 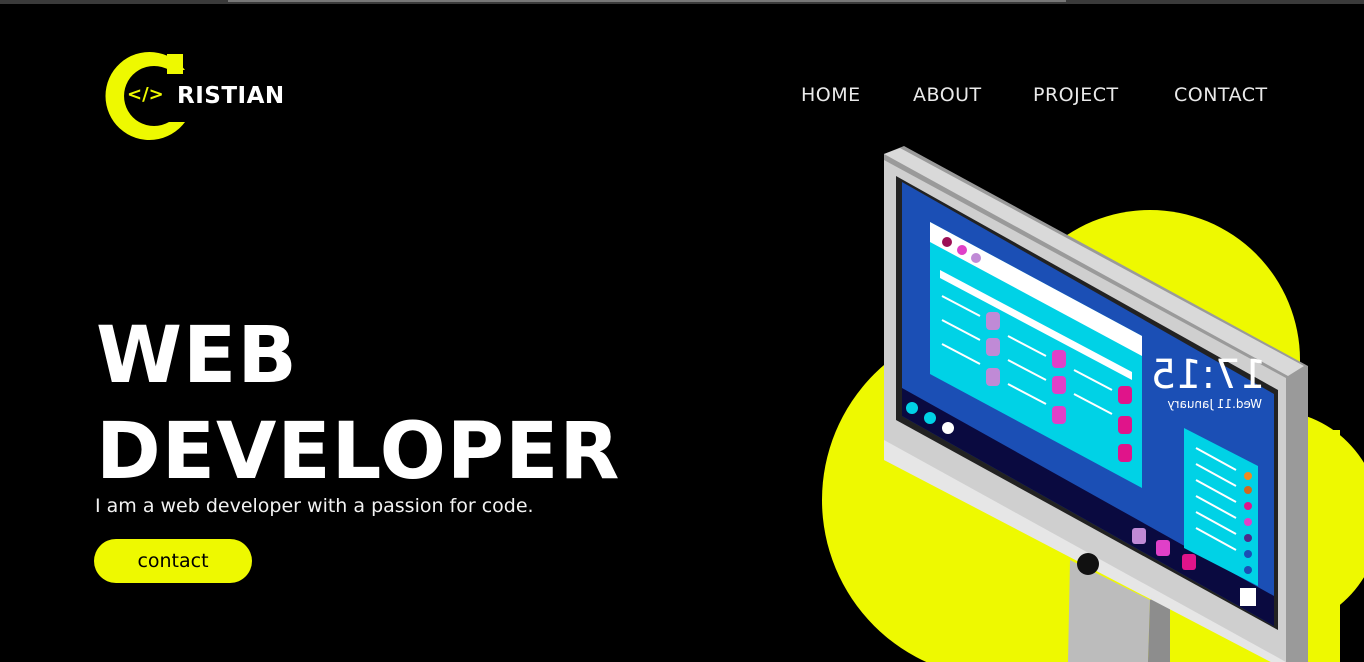 What do you see at coordinates (682, 96) in the screenshot?
I see `main-nav: HOME ABOUT PROJECT CONTACT` at bounding box center [682, 96].